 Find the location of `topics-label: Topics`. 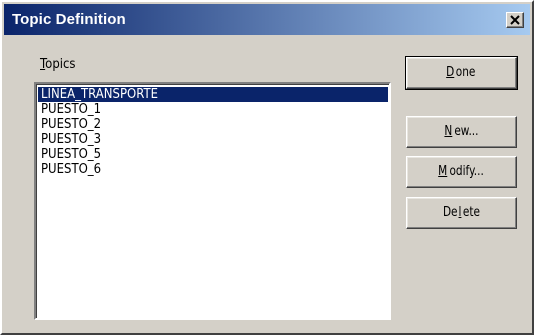

topics-label: Topics is located at coordinates (58, 64).